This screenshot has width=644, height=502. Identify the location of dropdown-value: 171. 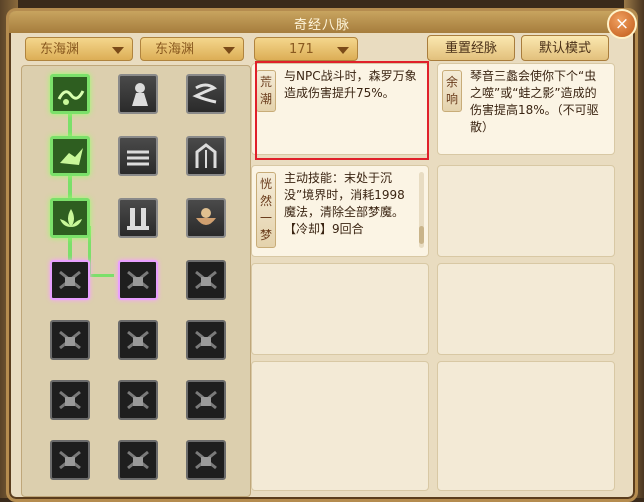
(301, 49).